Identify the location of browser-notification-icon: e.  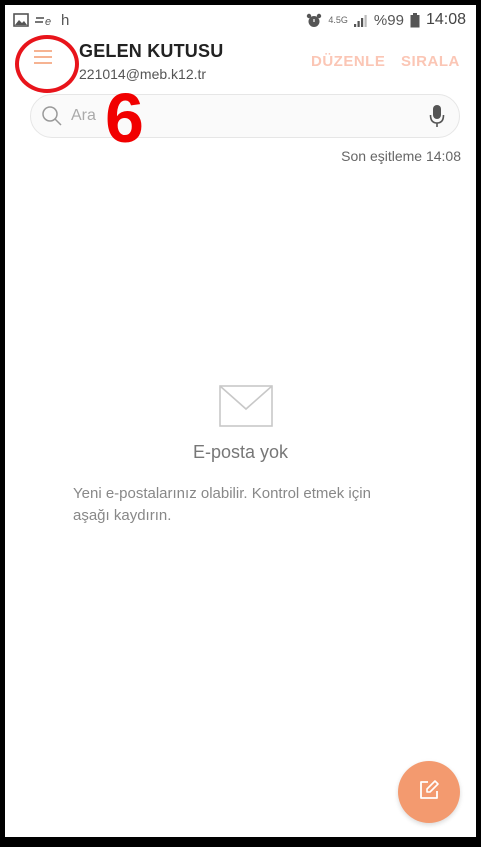
(45, 20).